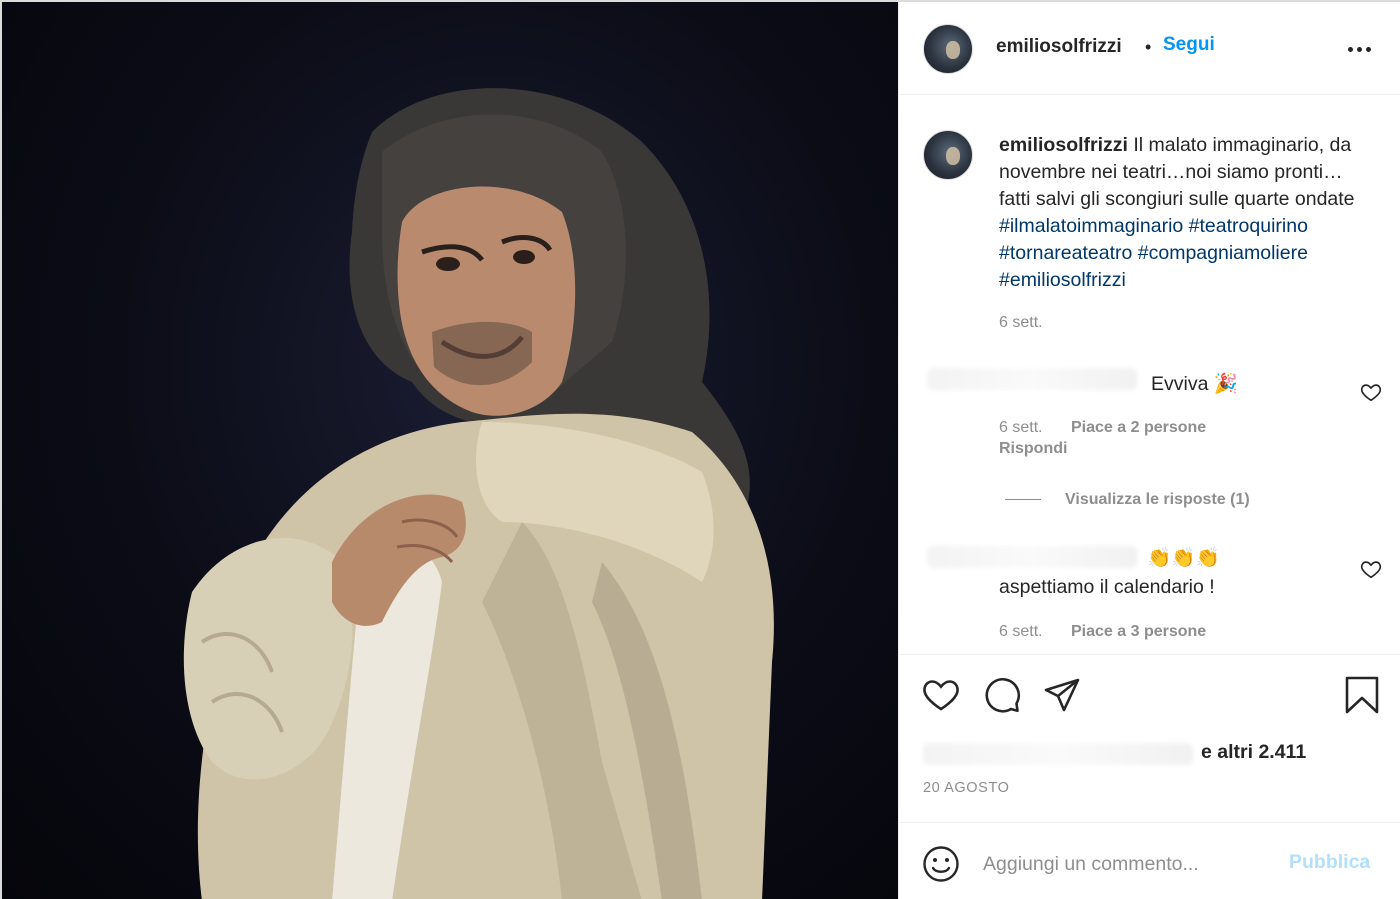 The image size is (1400, 899). Describe the element at coordinates (1002, 695) in the screenshot. I see `comment-icon` at that location.